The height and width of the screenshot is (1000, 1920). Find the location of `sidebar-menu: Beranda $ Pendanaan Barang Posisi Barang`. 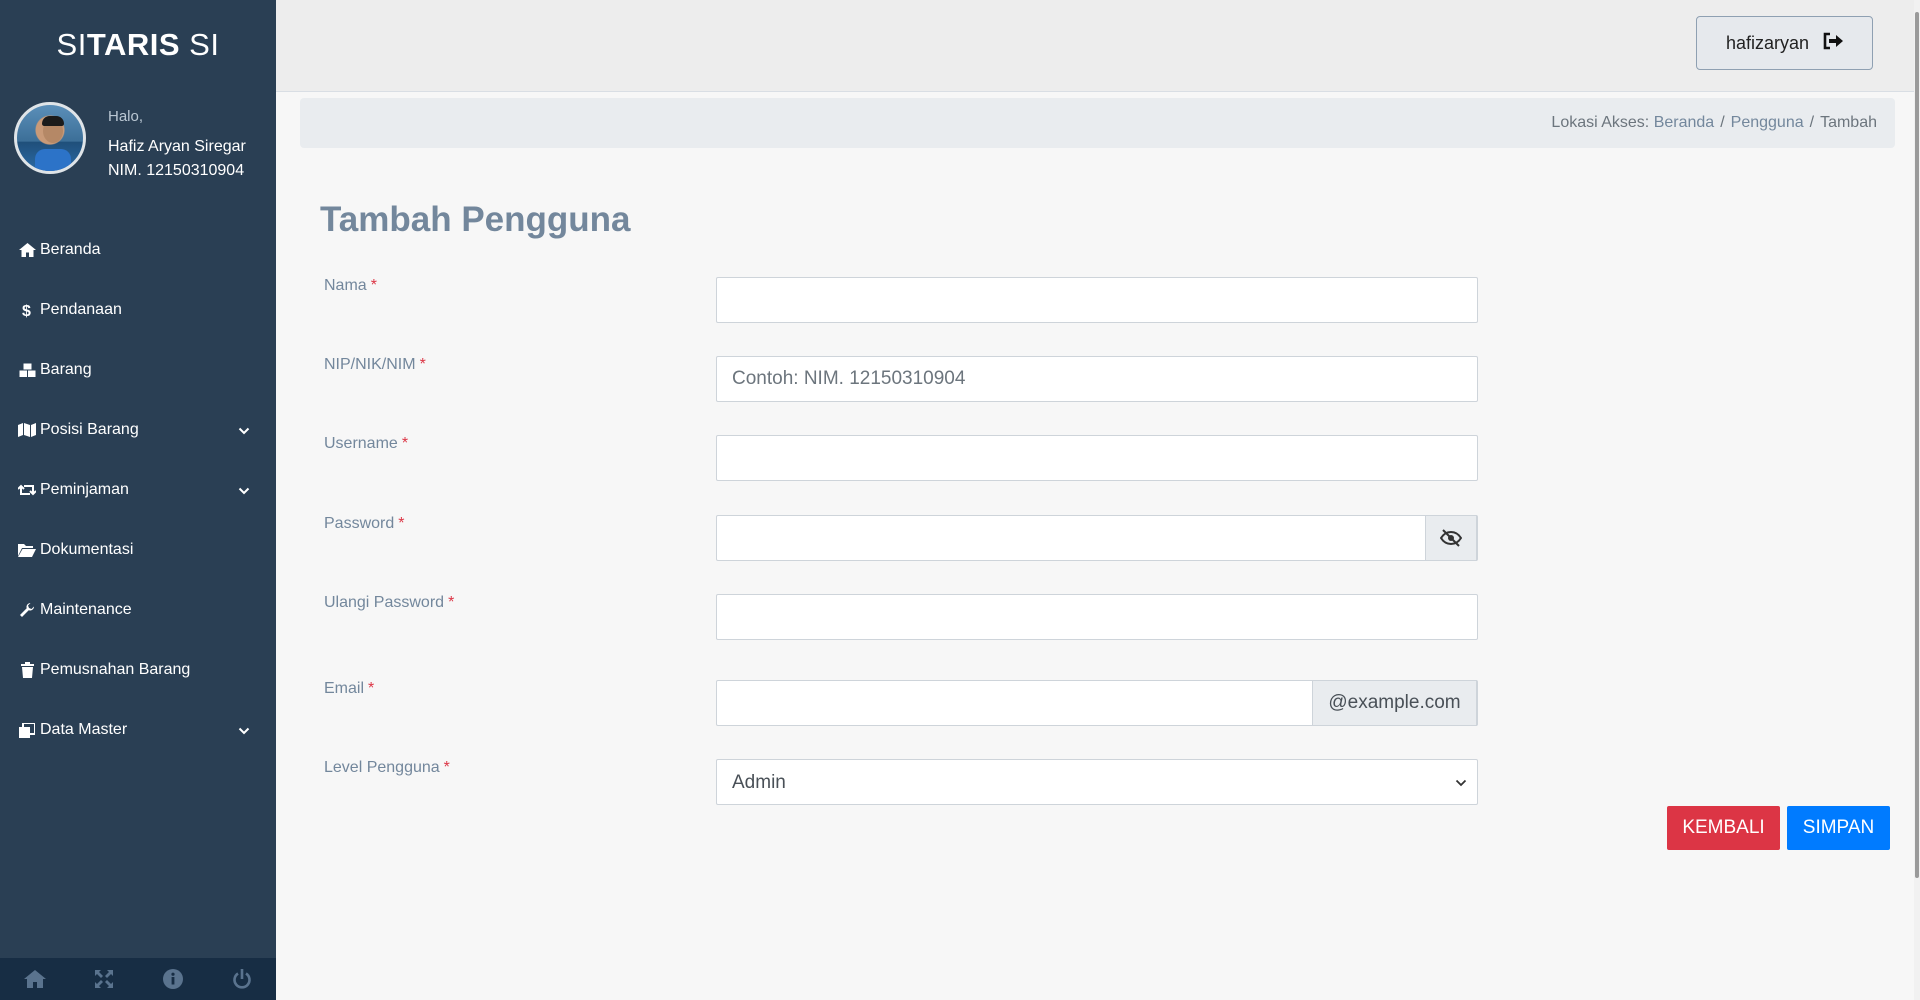

sidebar-menu: Beranda $ Pendanaan Barang Posisi Barang is located at coordinates (138, 490).